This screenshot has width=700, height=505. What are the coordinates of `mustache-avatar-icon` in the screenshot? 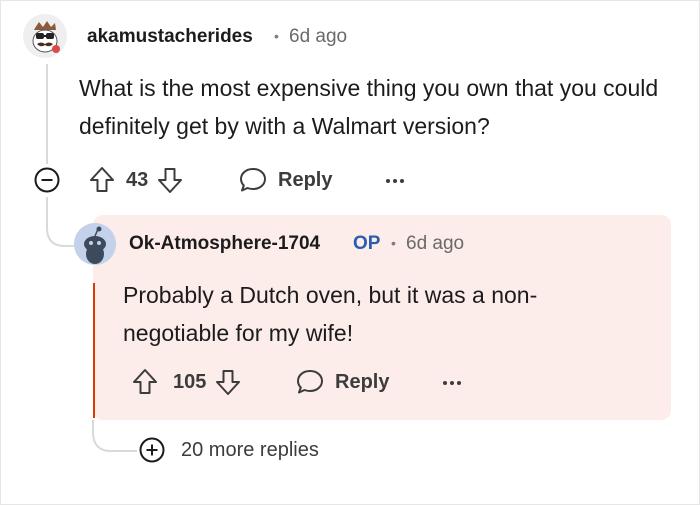 It's located at (45, 36).